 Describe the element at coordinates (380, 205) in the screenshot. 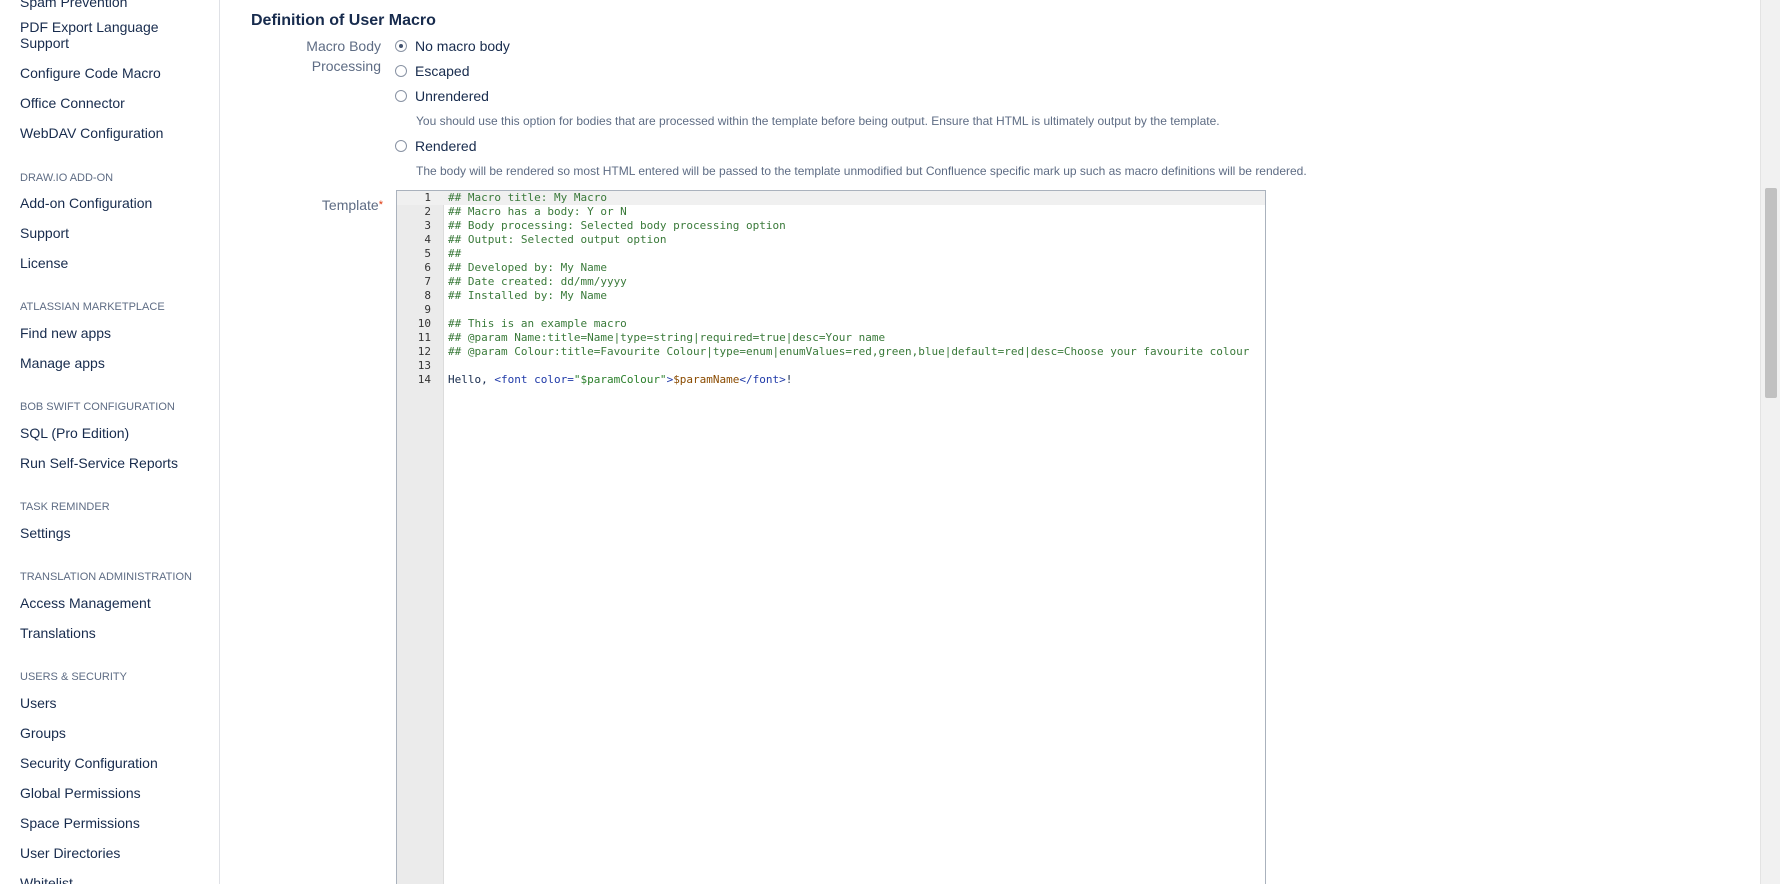

I see `required-mark: *` at that location.